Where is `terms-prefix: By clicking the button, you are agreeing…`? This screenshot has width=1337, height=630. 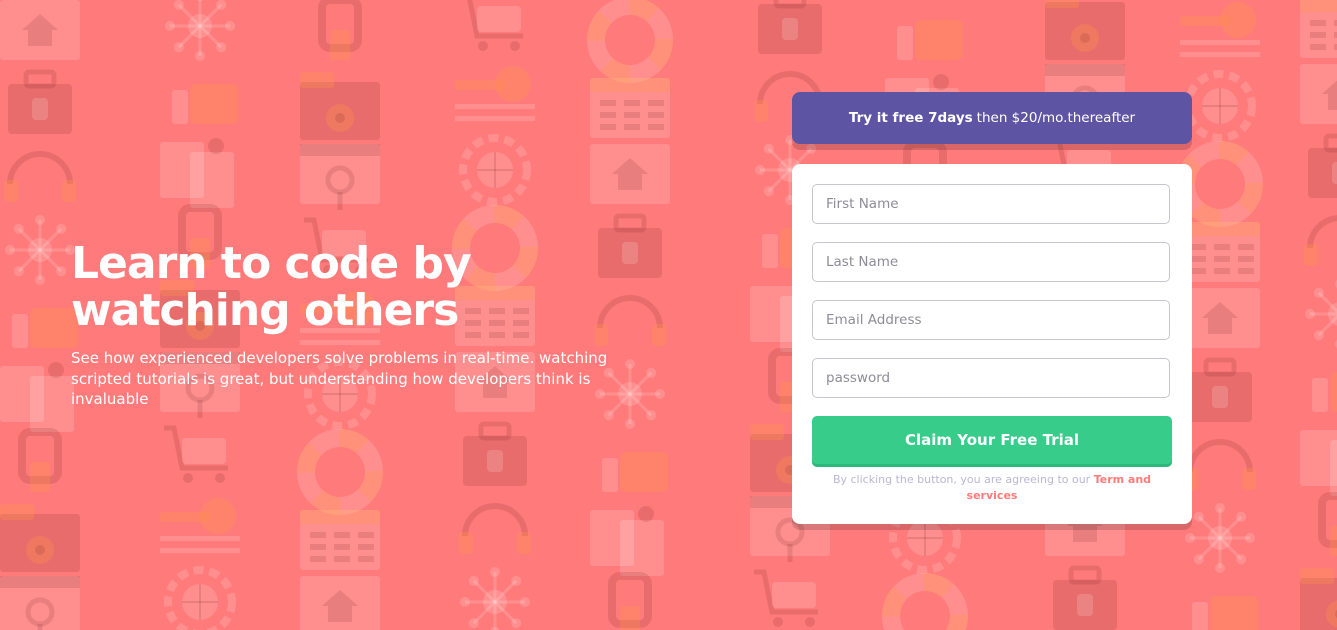
terms-prefix: By clicking the button, you are agreeing… is located at coordinates (961, 479).